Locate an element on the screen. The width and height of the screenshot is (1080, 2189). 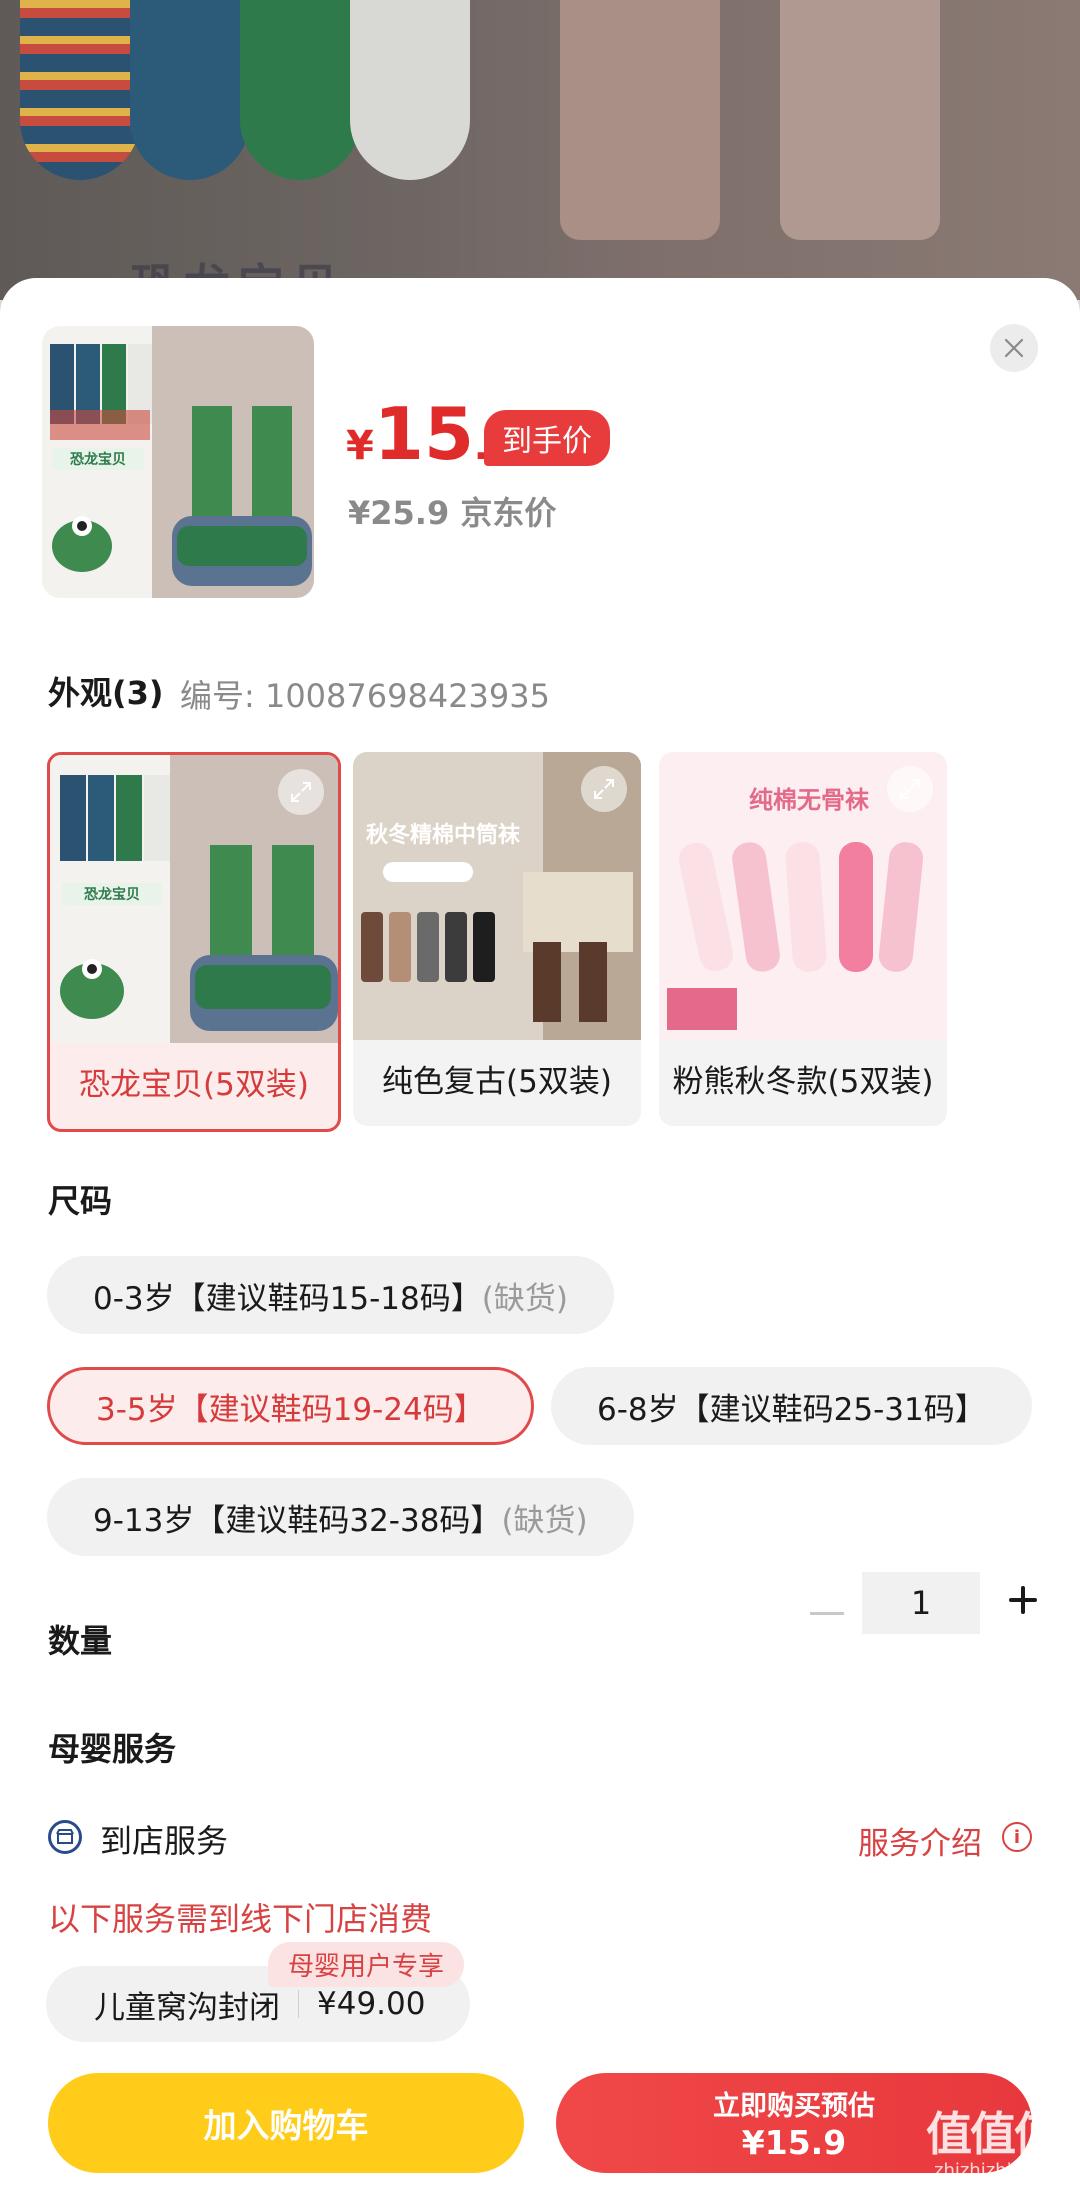
size-option-label: 3-5岁【建议鞋码19-24码】 is located at coordinates (290, 1409).